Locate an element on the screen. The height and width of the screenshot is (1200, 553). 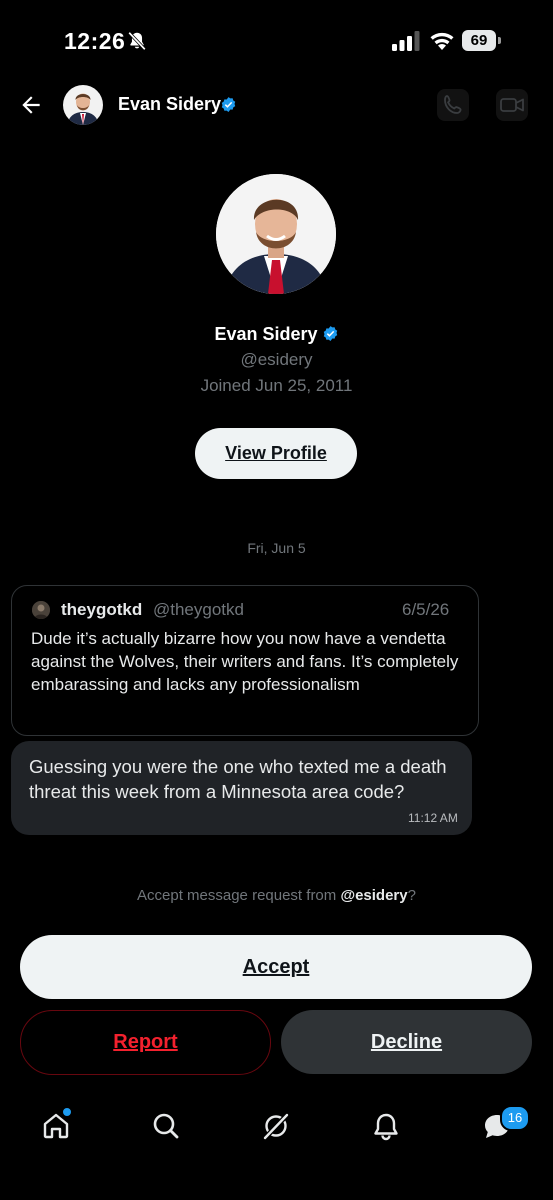
messages-badge: 16 is located at coordinates (515, 1118).